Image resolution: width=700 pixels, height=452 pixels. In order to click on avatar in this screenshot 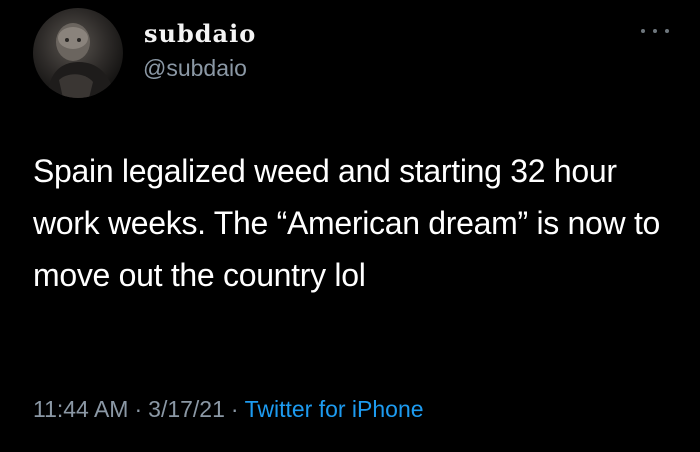, I will do `click(78, 53)`.